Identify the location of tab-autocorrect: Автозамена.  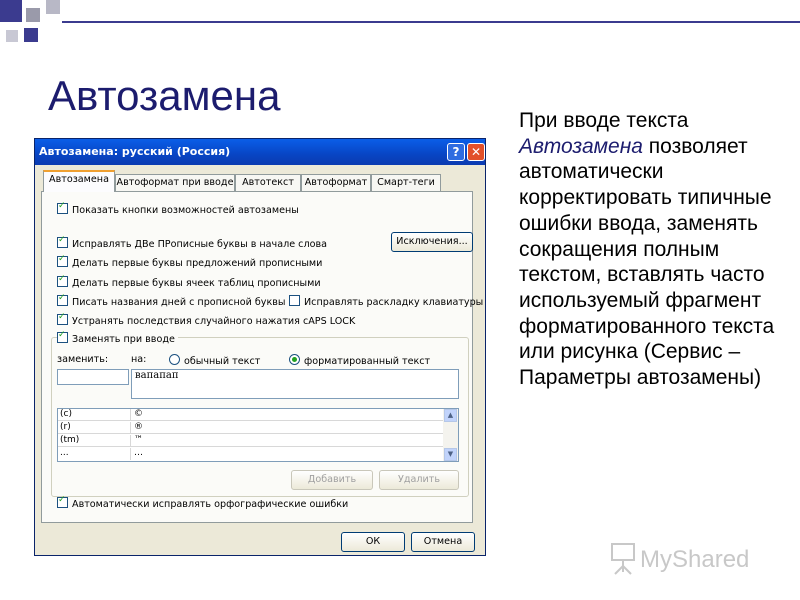
(79, 181).